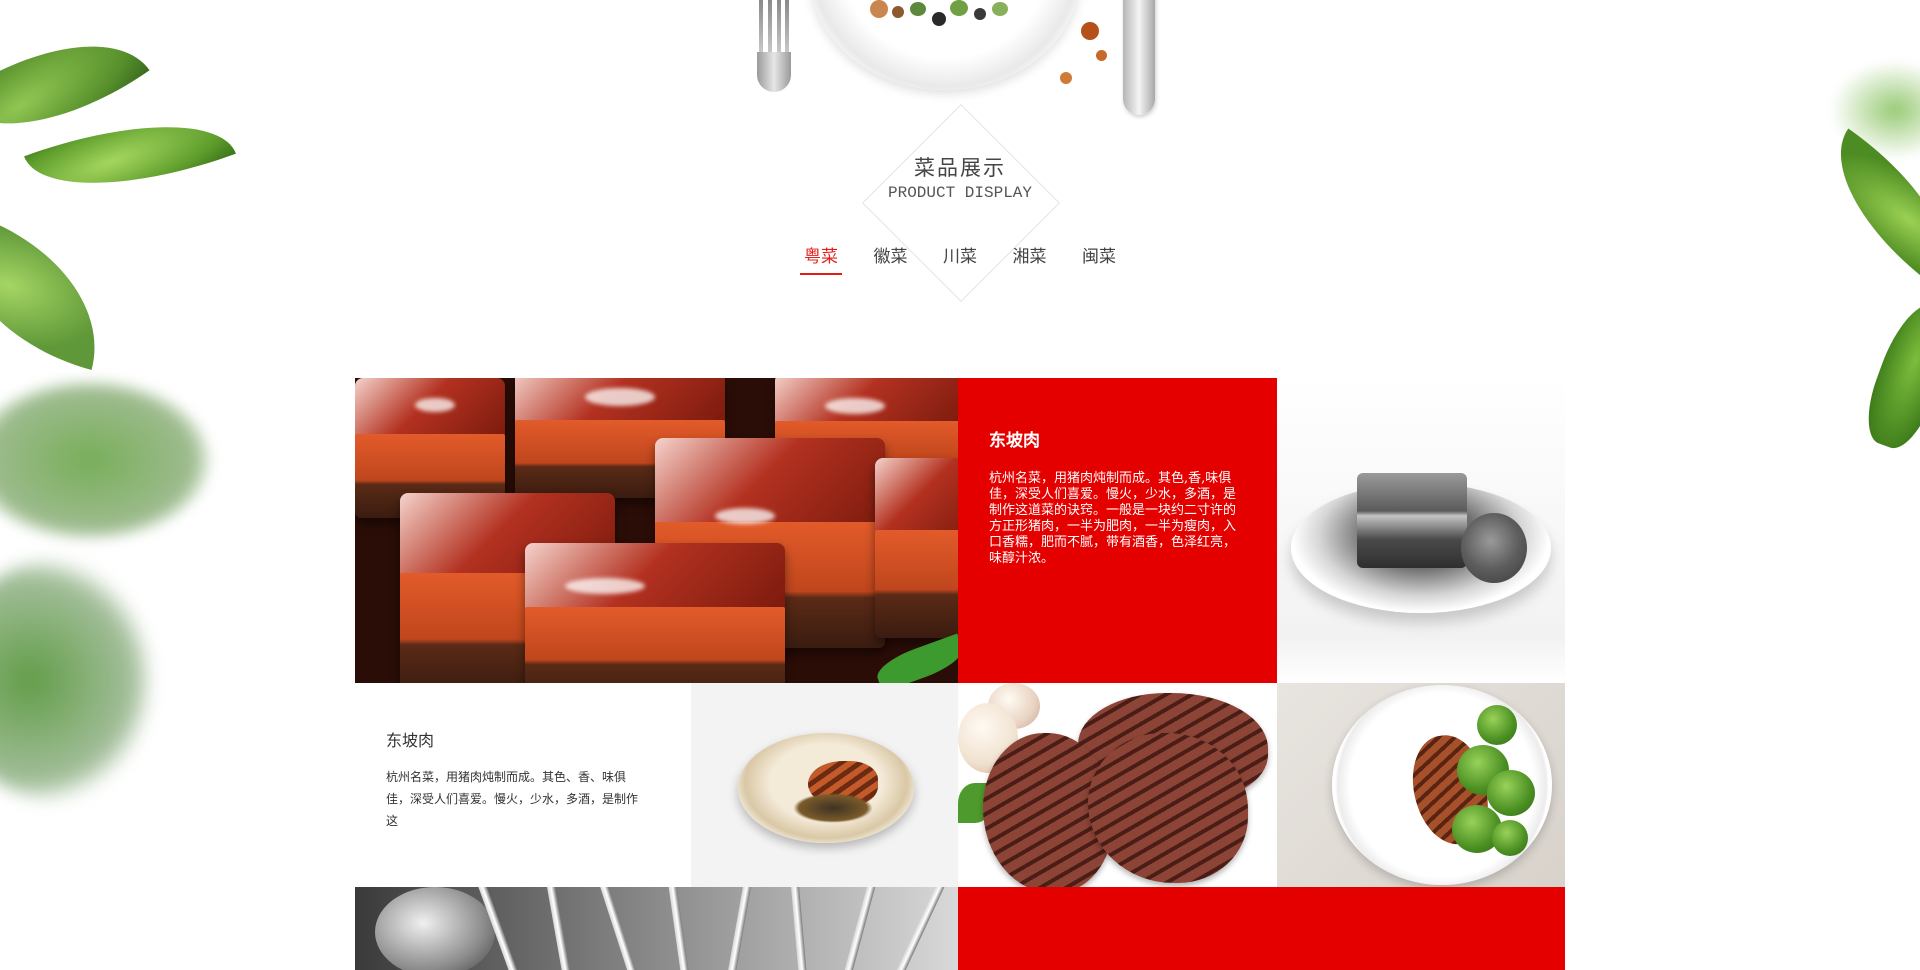 The width and height of the screenshot is (1920, 970). I want to click on section-subtitle: PRODUCT DISPLAY, so click(960, 193).